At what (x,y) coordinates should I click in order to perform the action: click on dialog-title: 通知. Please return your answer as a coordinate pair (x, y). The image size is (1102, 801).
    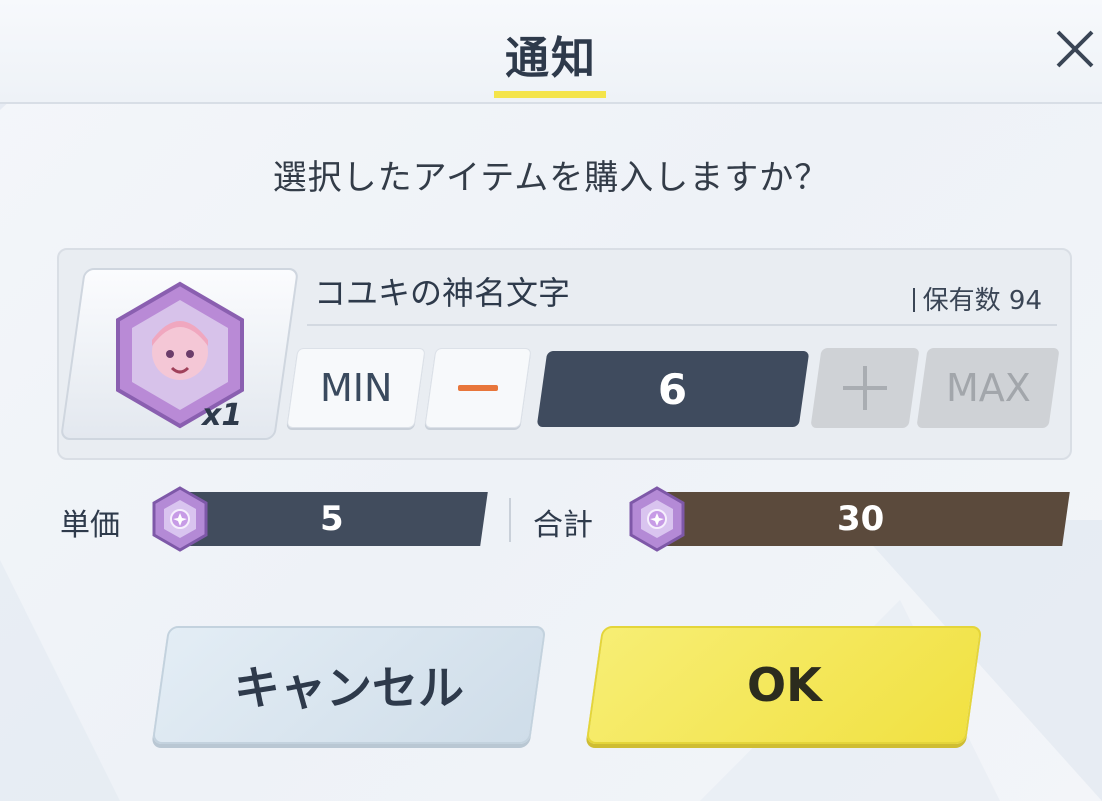
    Looking at the image, I should click on (551, 58).